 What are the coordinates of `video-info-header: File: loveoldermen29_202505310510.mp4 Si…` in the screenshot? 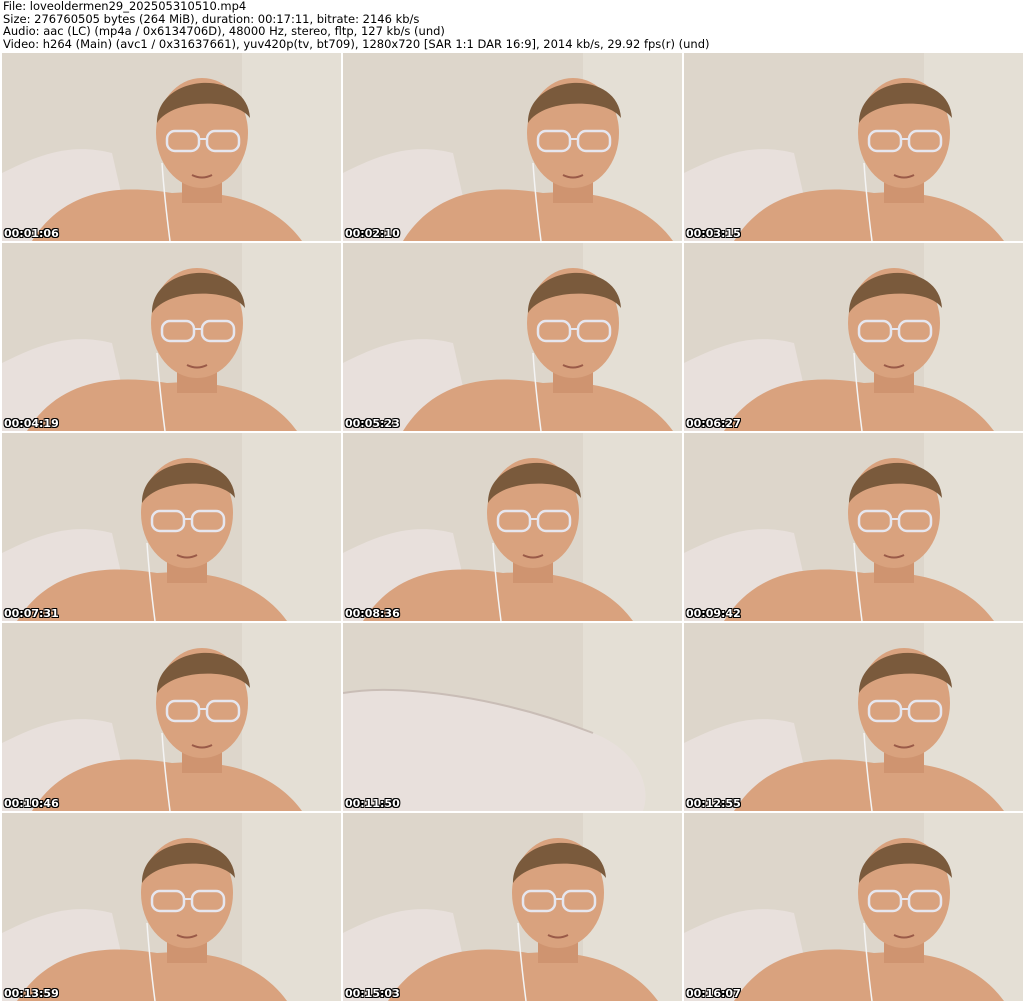 It's located at (512, 26).